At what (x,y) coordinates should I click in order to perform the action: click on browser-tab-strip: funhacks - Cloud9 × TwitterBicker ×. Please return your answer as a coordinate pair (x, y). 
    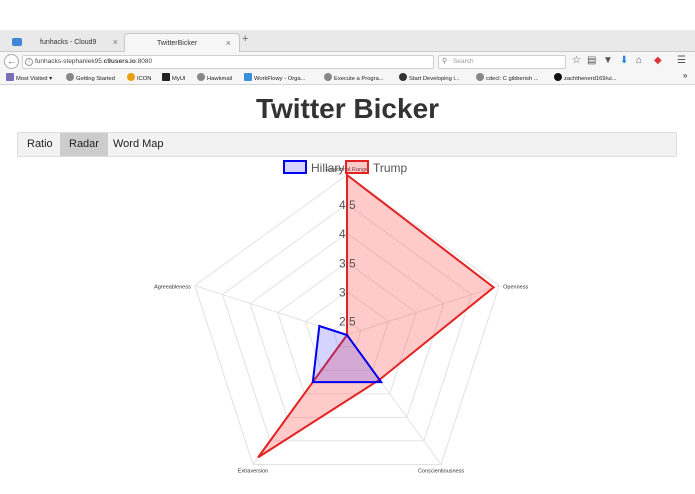
    Looking at the image, I should click on (347, 41).